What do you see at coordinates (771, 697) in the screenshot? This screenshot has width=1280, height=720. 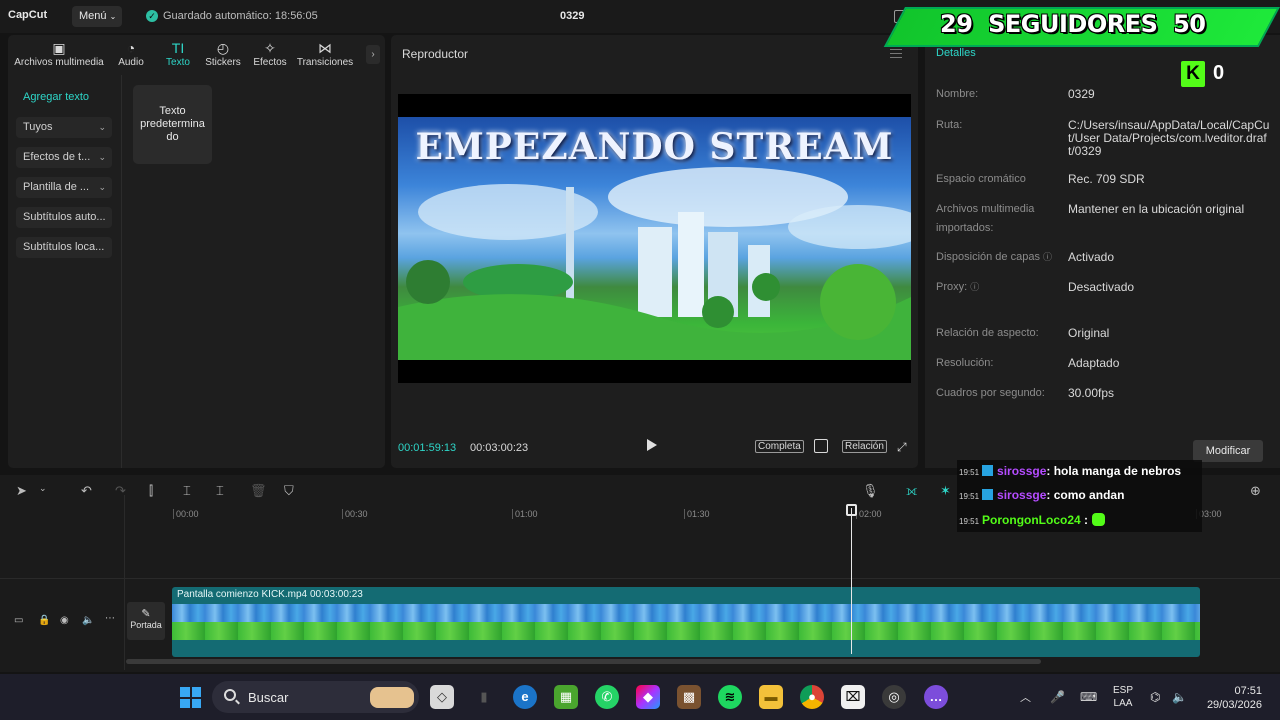 I see `folder-icon: ▬` at bounding box center [771, 697].